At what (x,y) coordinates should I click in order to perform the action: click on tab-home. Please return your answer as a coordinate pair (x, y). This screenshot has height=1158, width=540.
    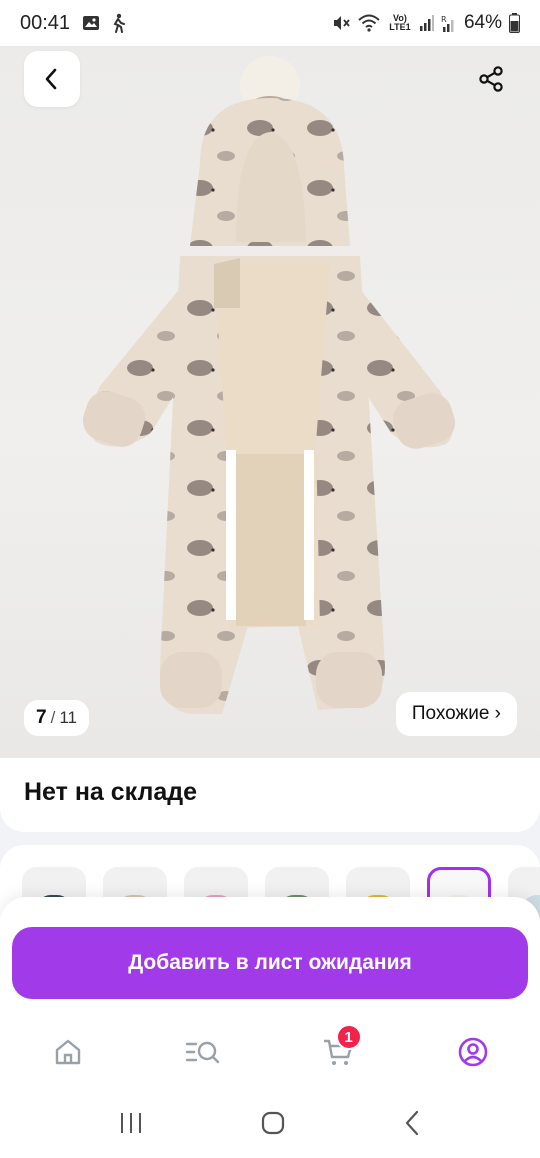
    Looking at the image, I should click on (68, 1052).